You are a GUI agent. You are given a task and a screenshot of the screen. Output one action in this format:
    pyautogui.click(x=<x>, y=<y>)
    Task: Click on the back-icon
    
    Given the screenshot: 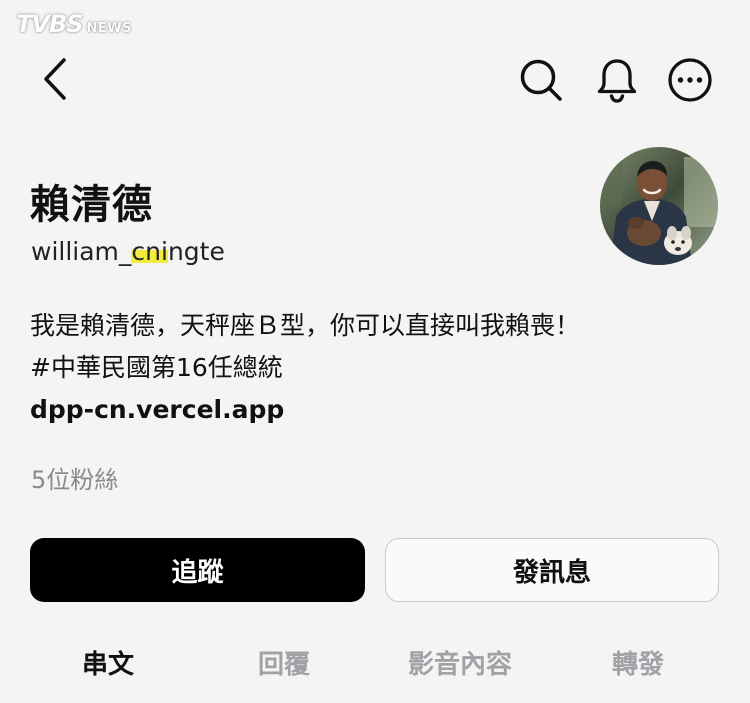 What is the action you would take?
    pyautogui.click(x=55, y=79)
    